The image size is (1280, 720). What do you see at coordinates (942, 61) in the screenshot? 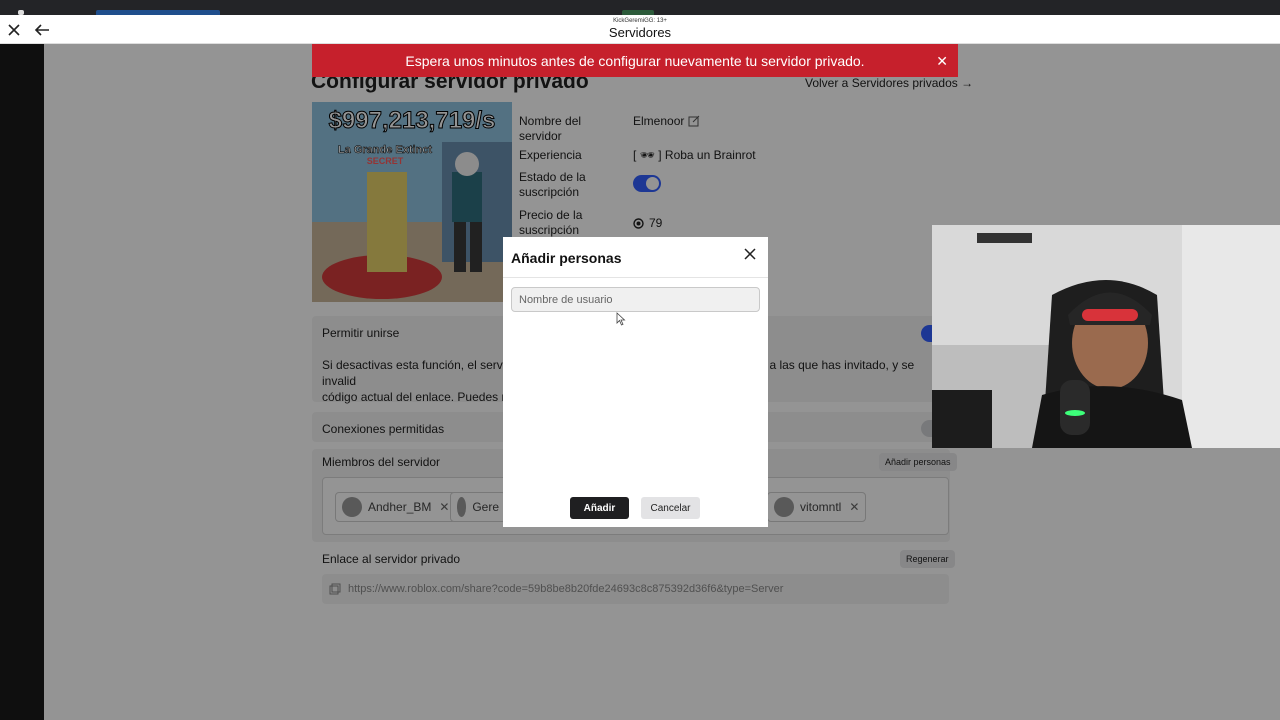
I see `close-banner-icon: ✕` at bounding box center [942, 61].